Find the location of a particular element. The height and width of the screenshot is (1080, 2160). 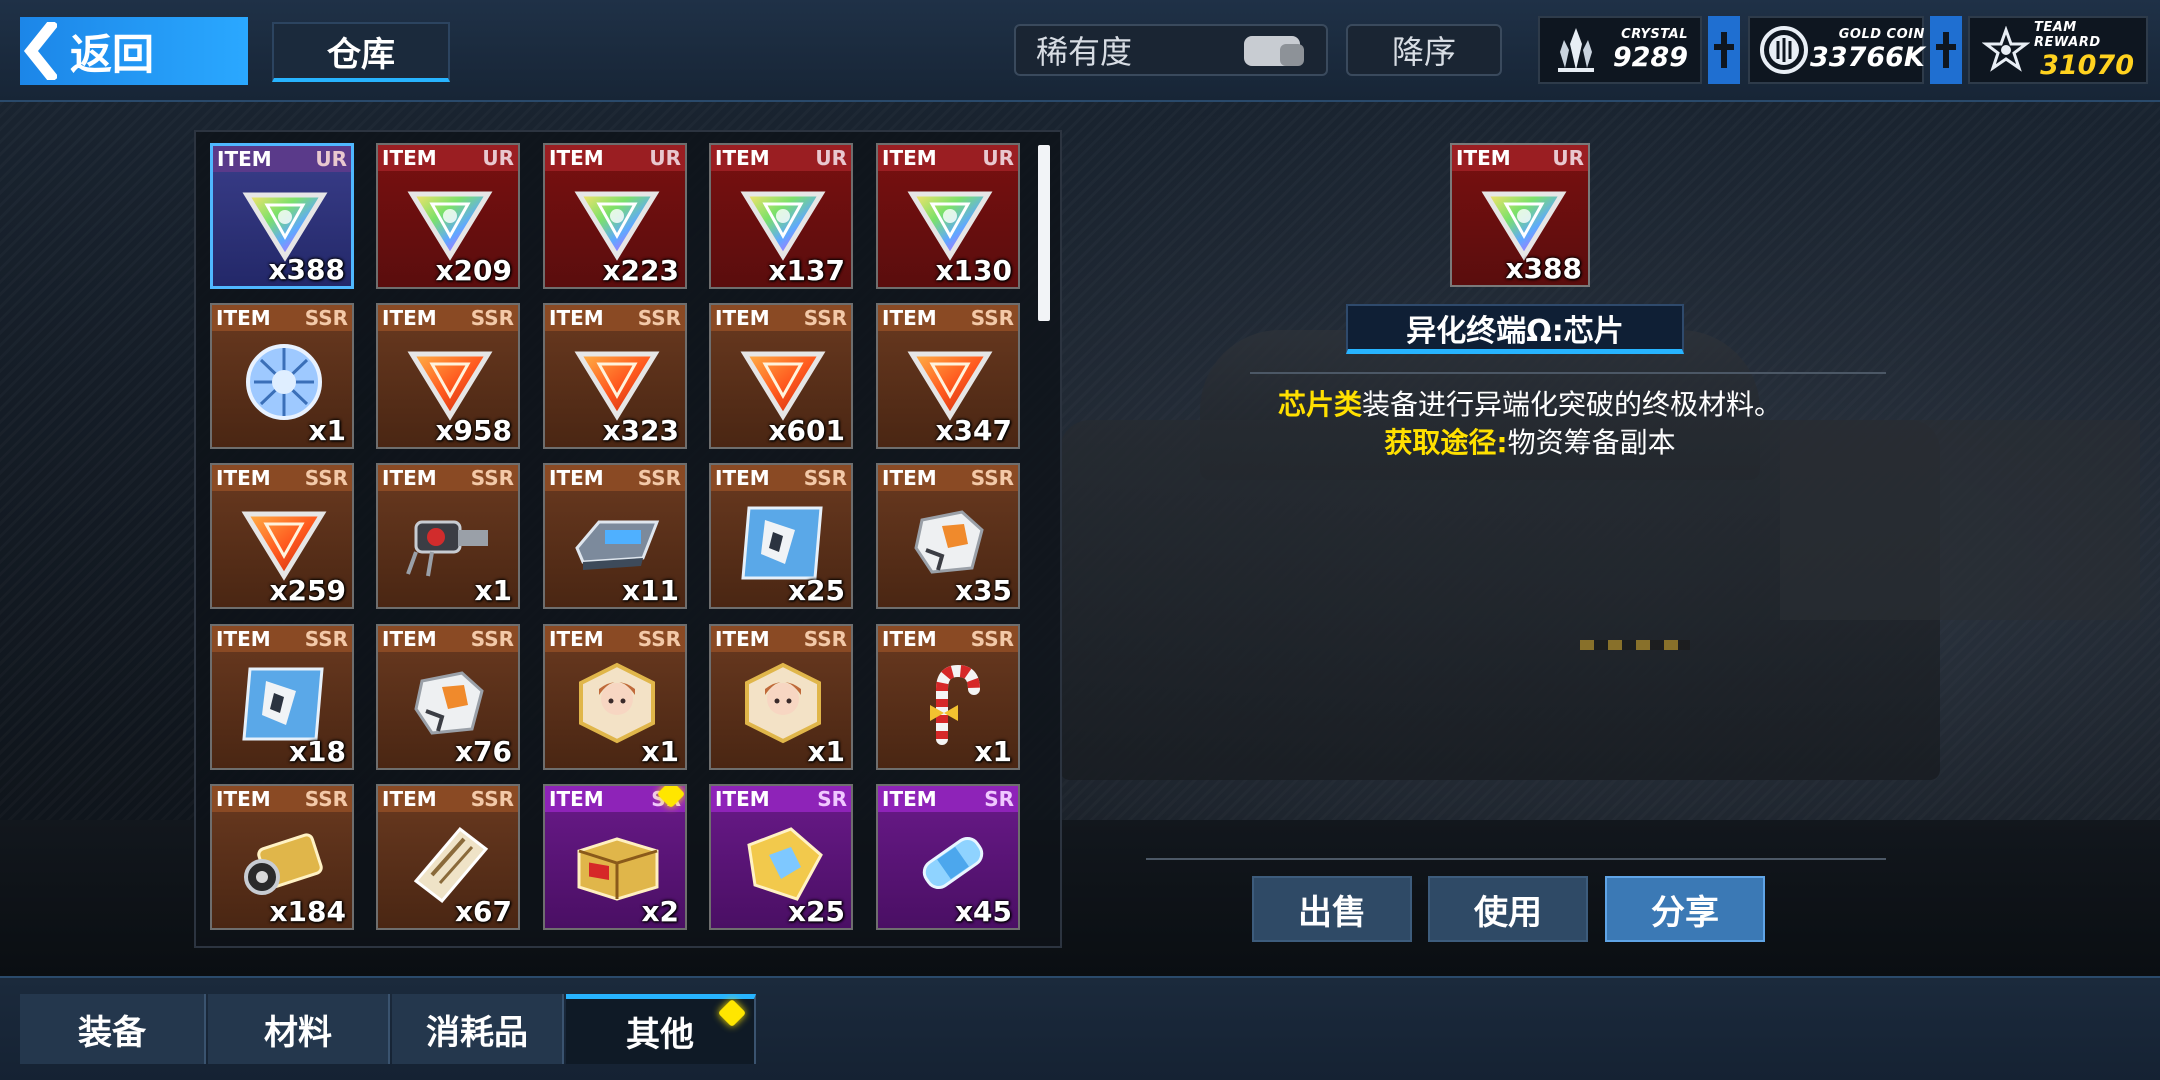

gold-coin-counter: GOLD COIN 33766K is located at coordinates (1836, 50).